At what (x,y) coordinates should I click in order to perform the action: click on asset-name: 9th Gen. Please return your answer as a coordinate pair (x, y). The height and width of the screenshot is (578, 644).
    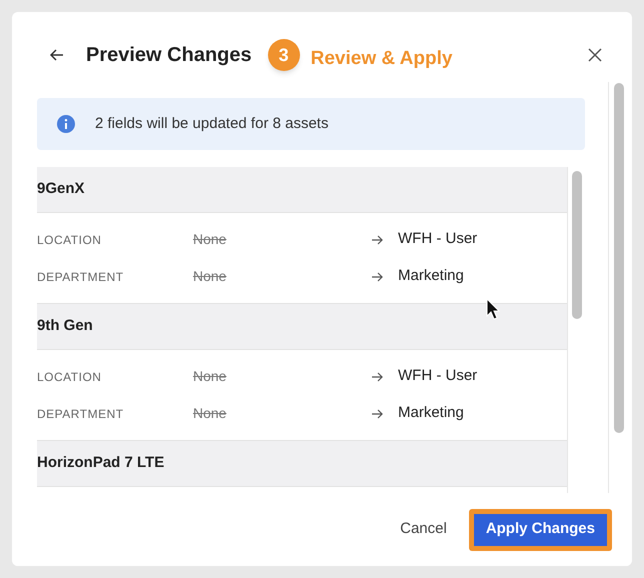
    Looking at the image, I should click on (65, 326).